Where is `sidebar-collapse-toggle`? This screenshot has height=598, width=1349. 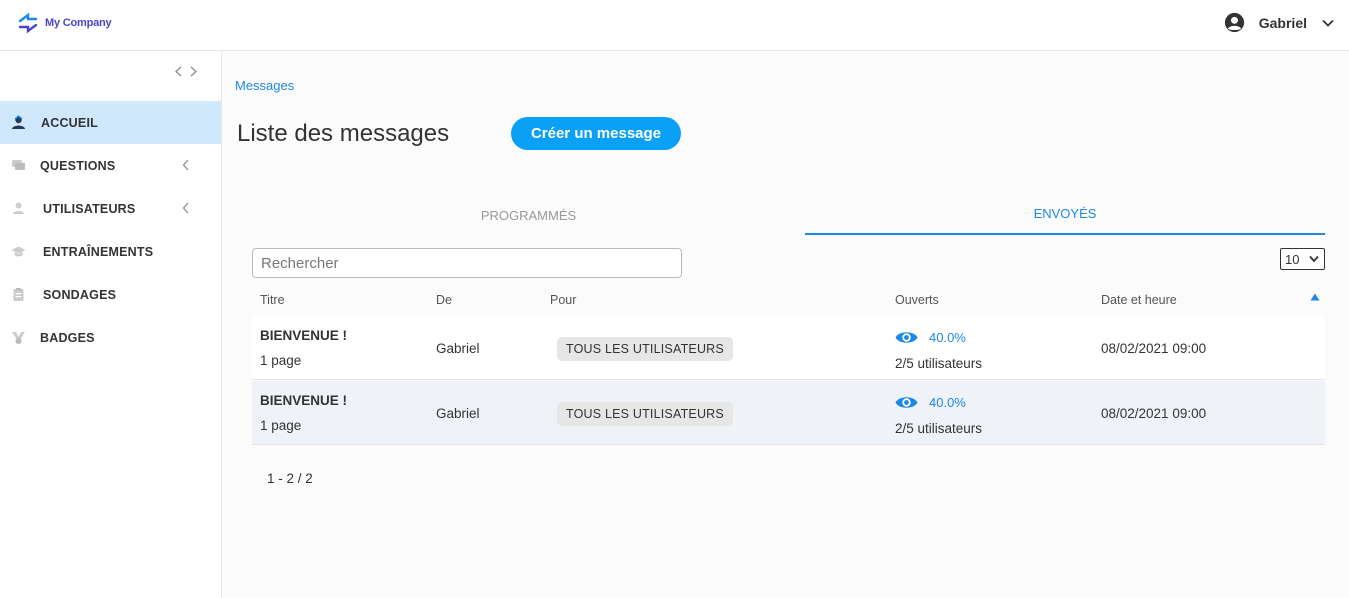
sidebar-collapse-toggle is located at coordinates (186, 71).